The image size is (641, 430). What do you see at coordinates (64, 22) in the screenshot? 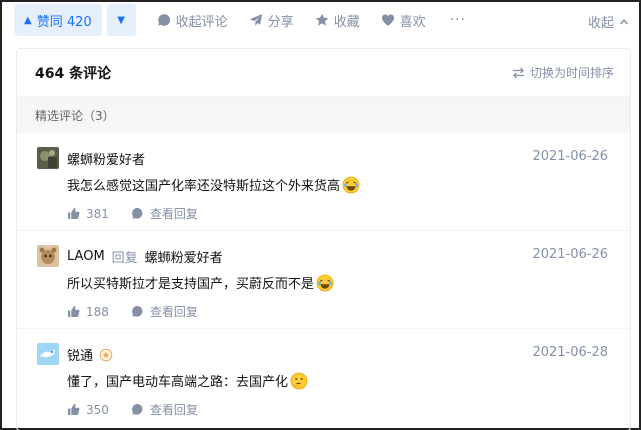
I see `upvote-label: 赞同 420` at bounding box center [64, 22].